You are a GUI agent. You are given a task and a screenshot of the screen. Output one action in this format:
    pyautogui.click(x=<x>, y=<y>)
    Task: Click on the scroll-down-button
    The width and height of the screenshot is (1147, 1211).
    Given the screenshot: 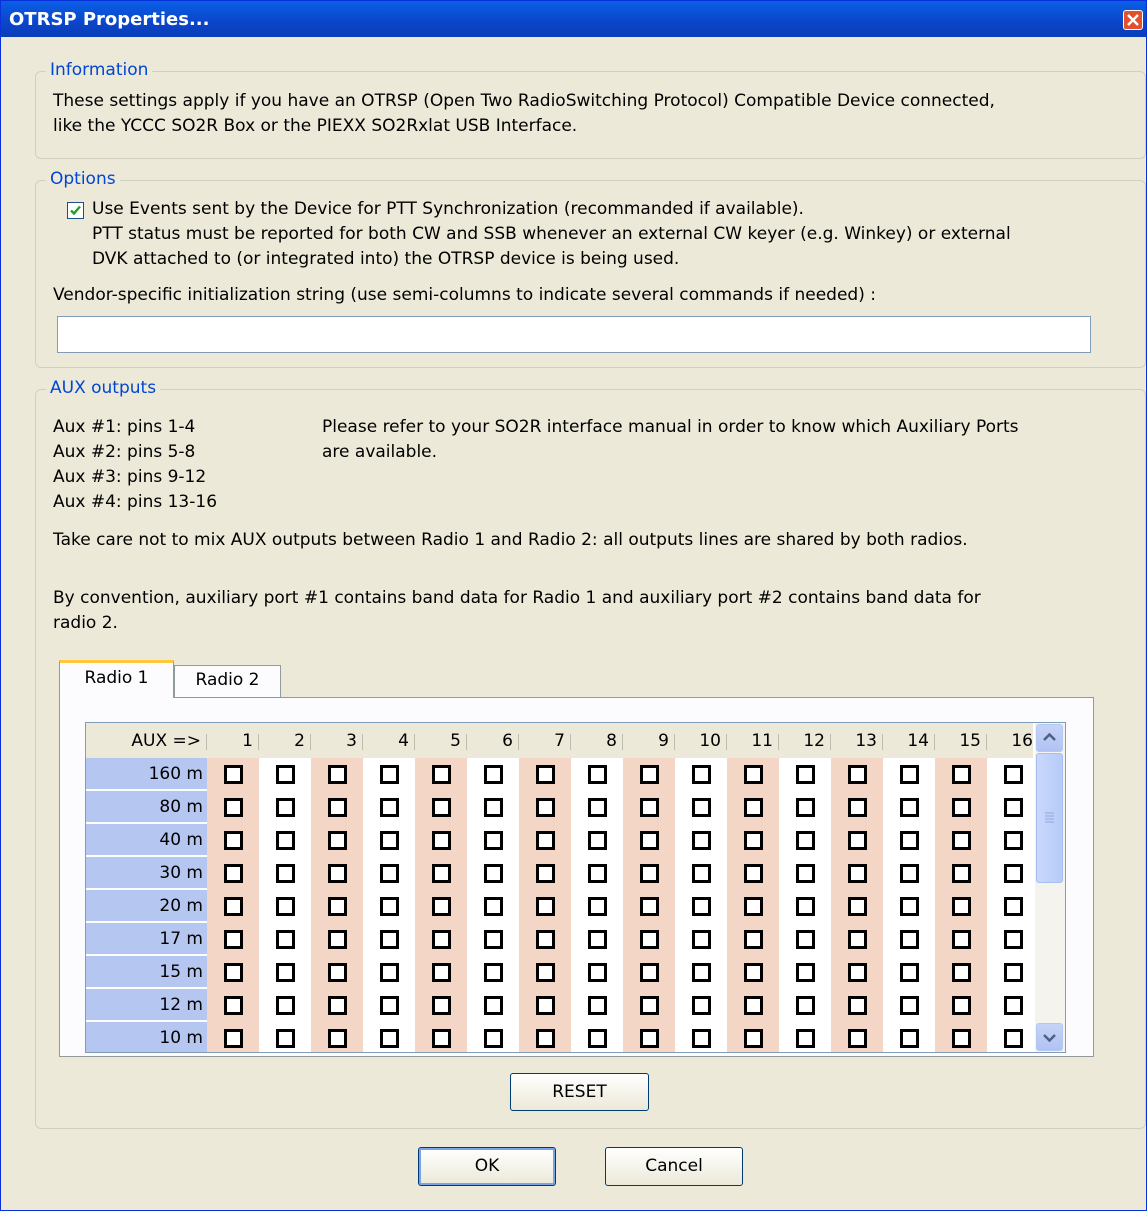 What is the action you would take?
    pyautogui.click(x=1049, y=1037)
    